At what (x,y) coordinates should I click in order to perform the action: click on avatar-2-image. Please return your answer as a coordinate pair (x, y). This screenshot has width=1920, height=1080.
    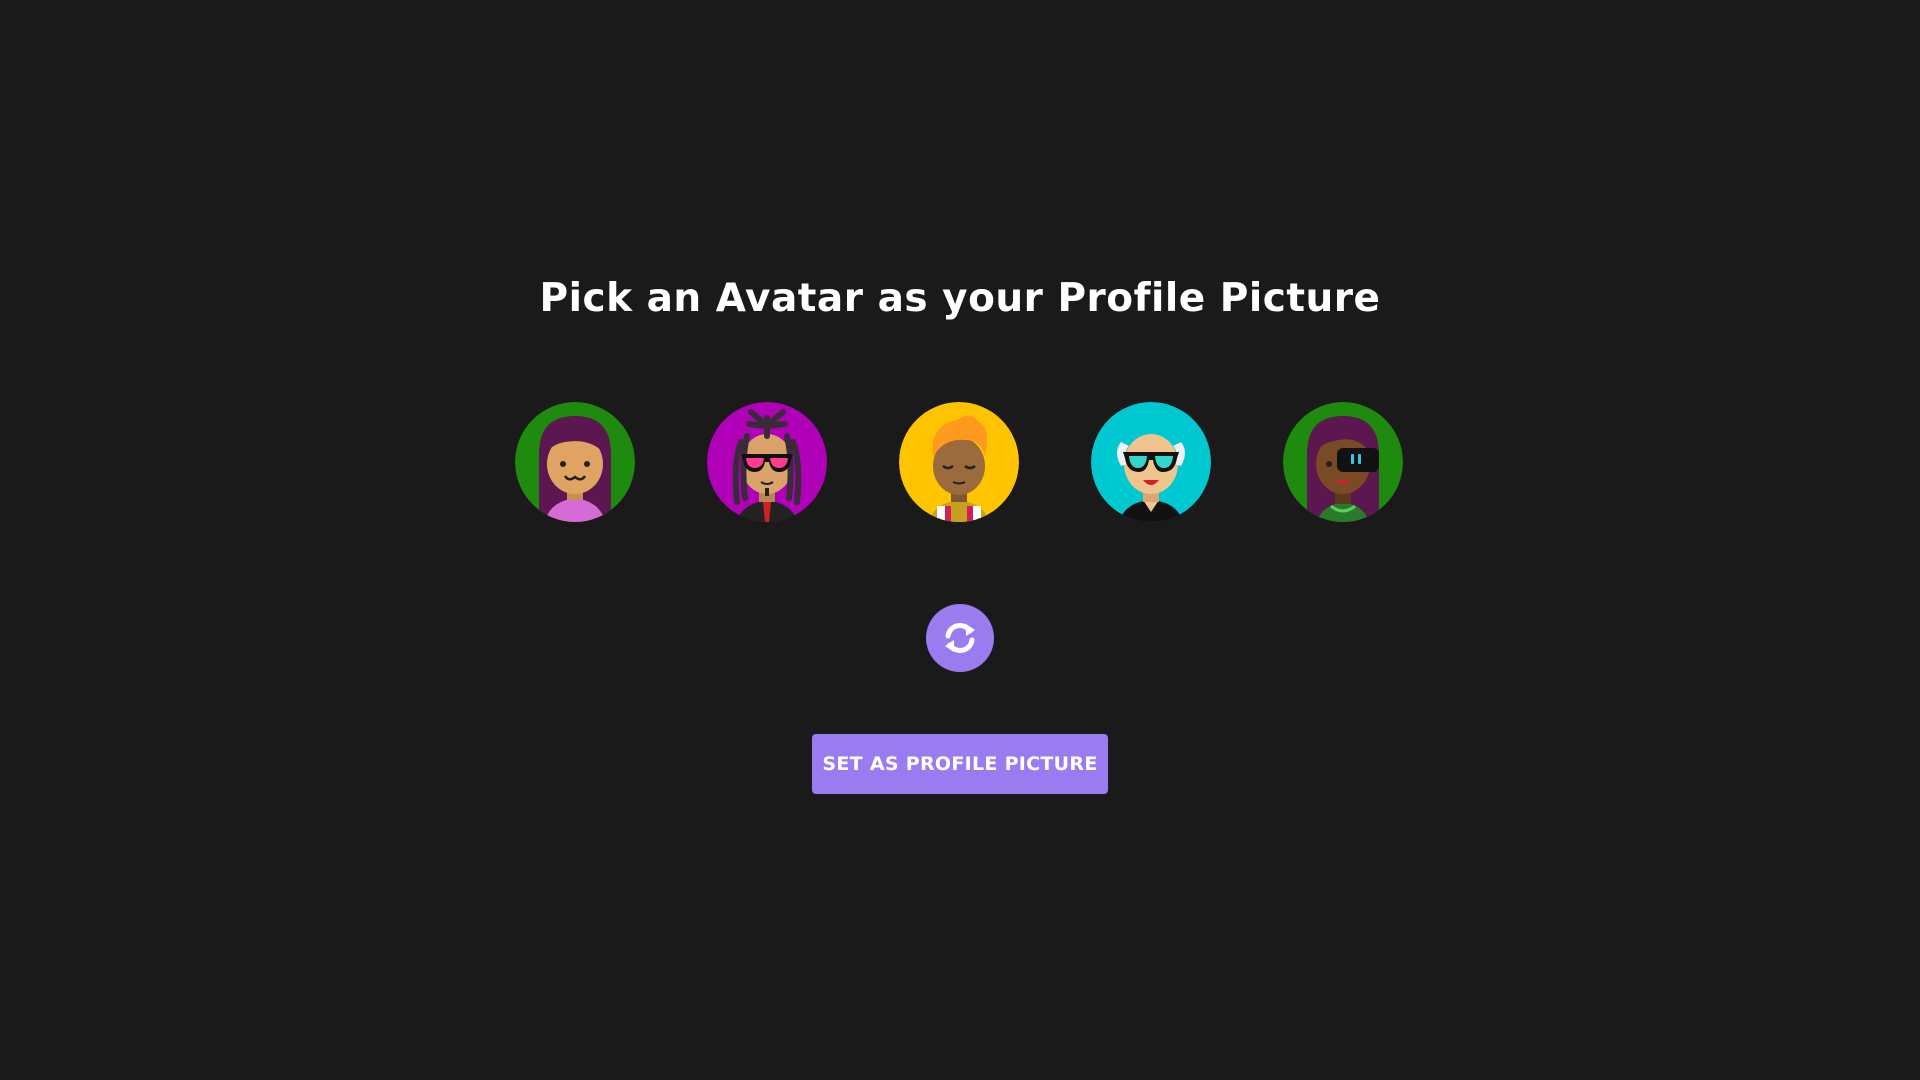
    Looking at the image, I should click on (767, 462).